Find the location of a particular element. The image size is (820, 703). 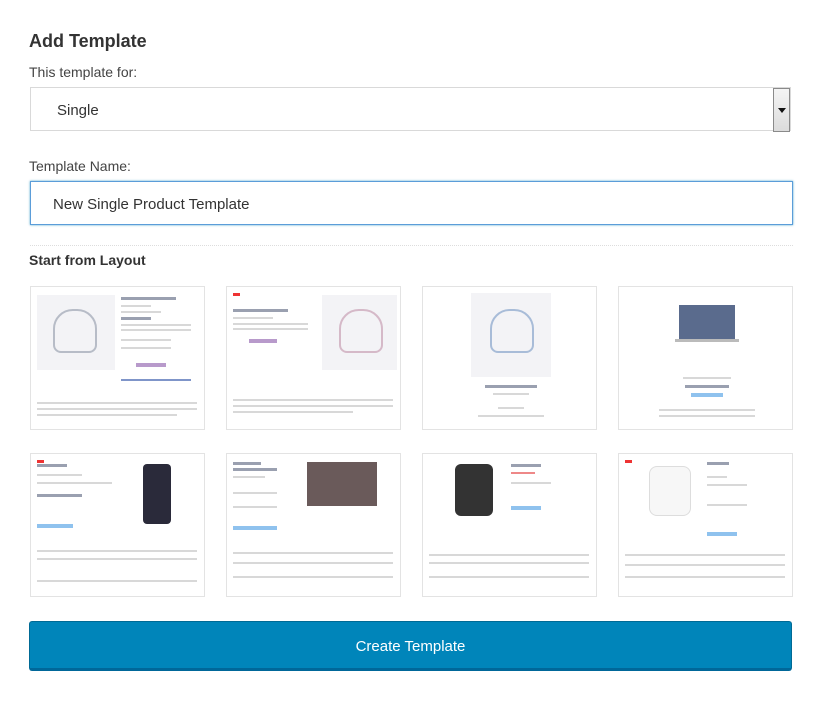

section-divider is located at coordinates (411, 245).